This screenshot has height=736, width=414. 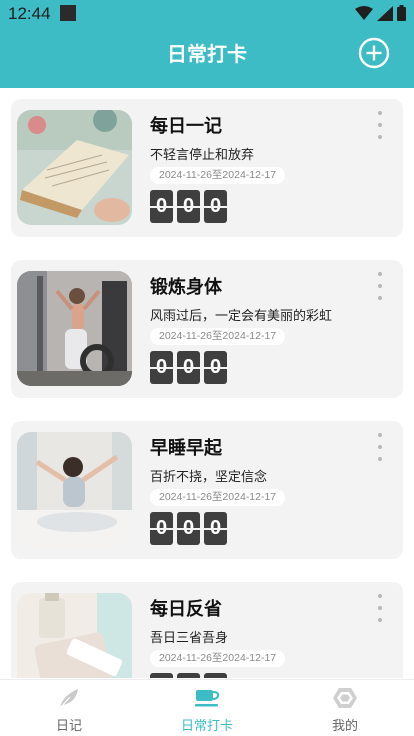 I want to click on waking-woman-photo, so click(x=74, y=489).